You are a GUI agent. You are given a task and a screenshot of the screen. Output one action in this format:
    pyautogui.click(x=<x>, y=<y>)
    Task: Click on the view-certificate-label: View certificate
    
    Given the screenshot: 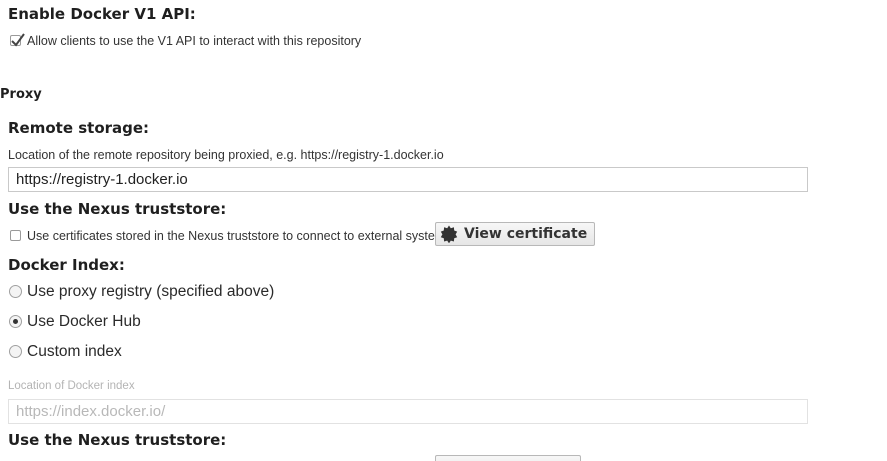 What is the action you would take?
    pyautogui.click(x=526, y=234)
    